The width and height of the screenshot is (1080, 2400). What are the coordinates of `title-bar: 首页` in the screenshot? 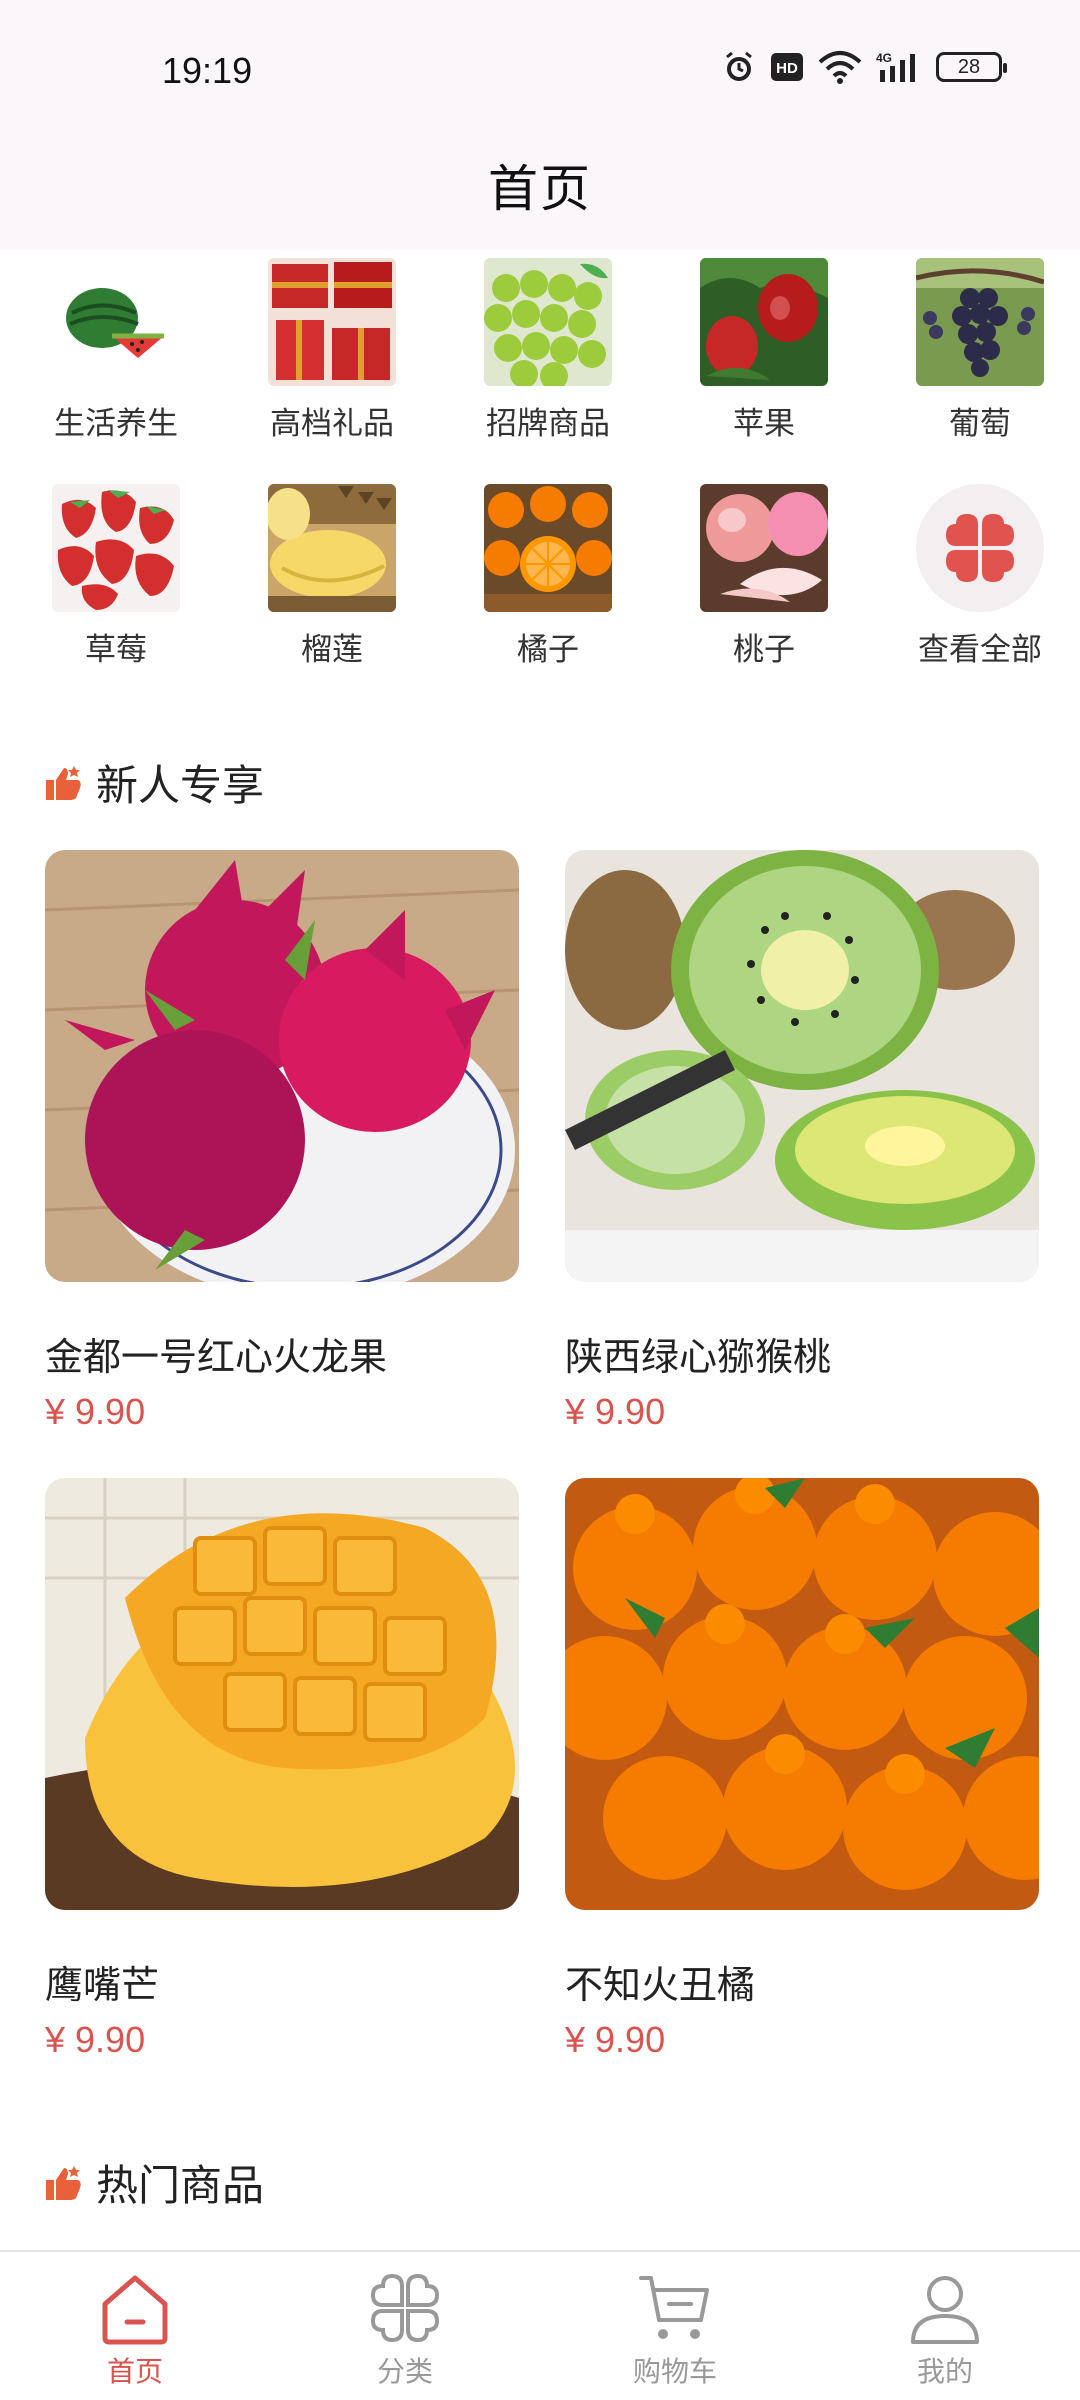 It's located at (540, 185).